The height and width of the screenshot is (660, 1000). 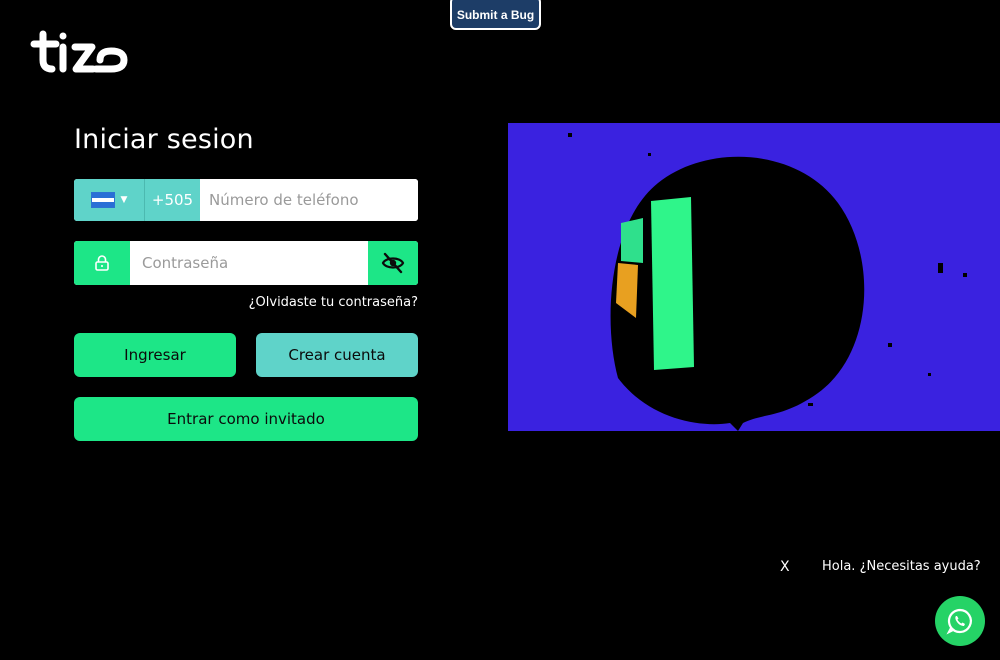 I want to click on phone-field-group: ▼ +505, so click(x=246, y=200).